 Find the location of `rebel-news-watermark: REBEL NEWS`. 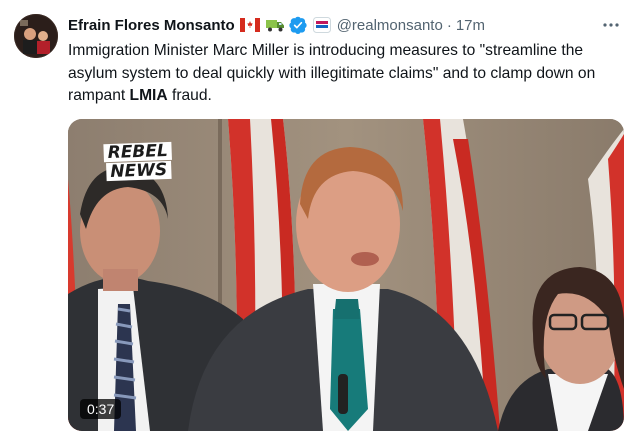

rebel-news-watermark: REBEL NEWS is located at coordinates (138, 161).